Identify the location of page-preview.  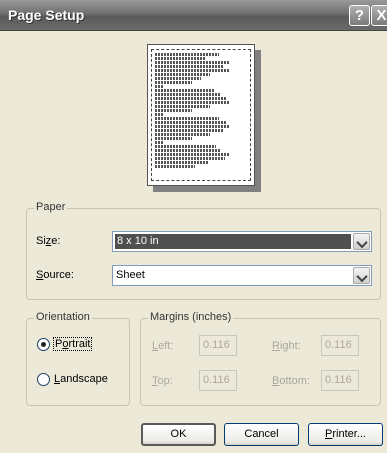
(204, 118).